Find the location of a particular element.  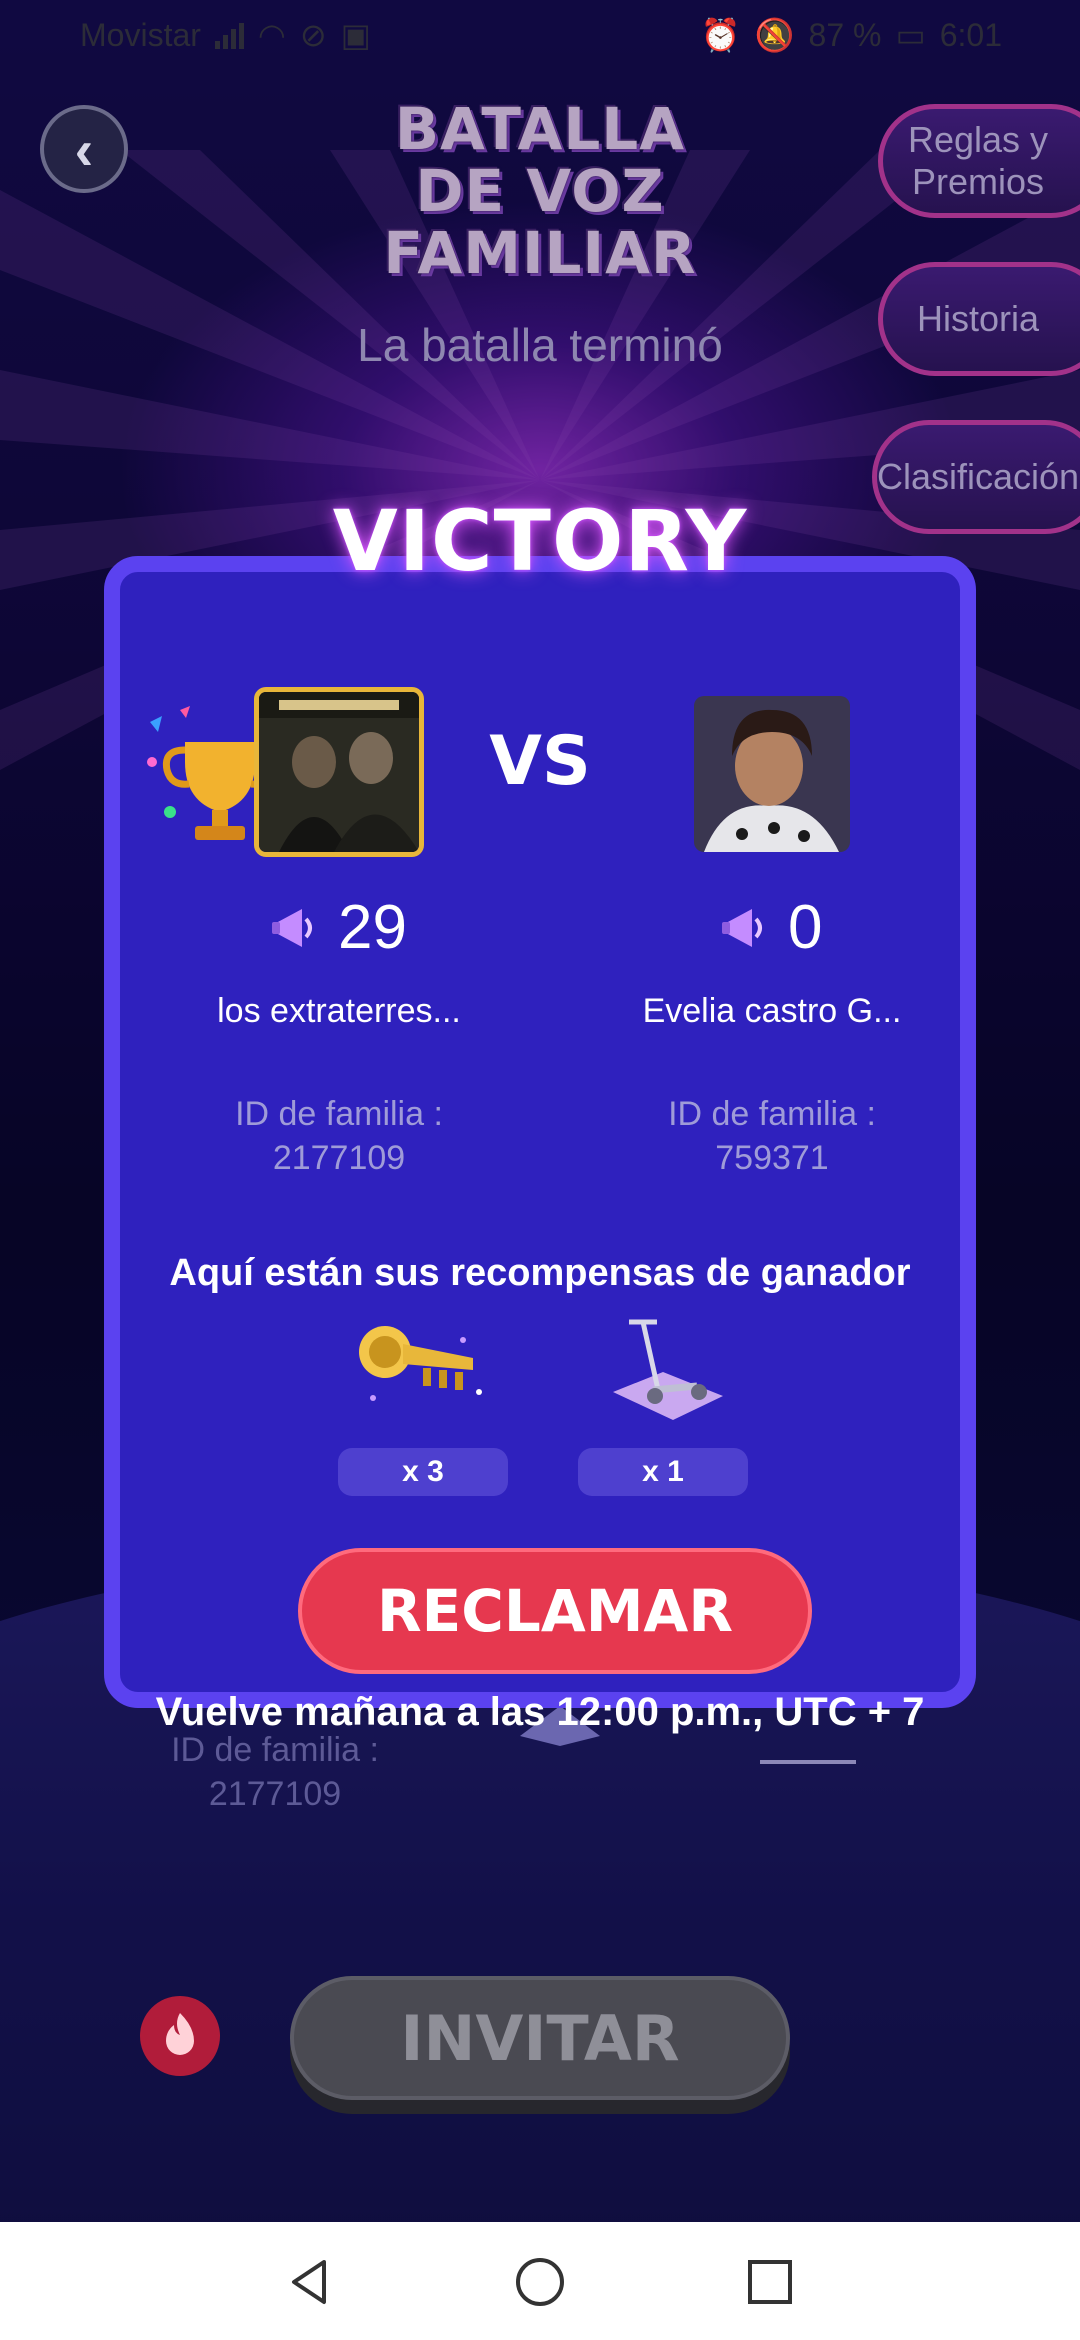

history-button: Historia is located at coordinates (979, 319).